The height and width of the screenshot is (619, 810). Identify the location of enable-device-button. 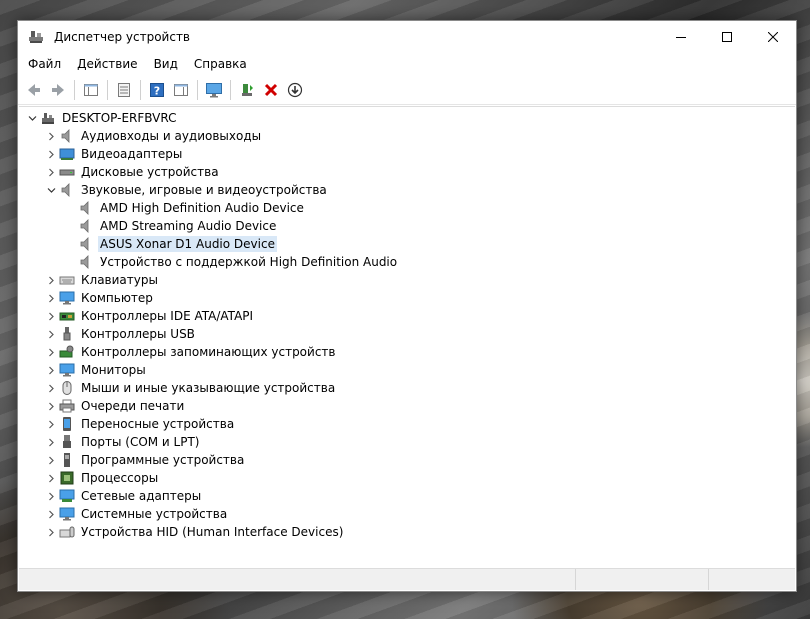
(295, 90).